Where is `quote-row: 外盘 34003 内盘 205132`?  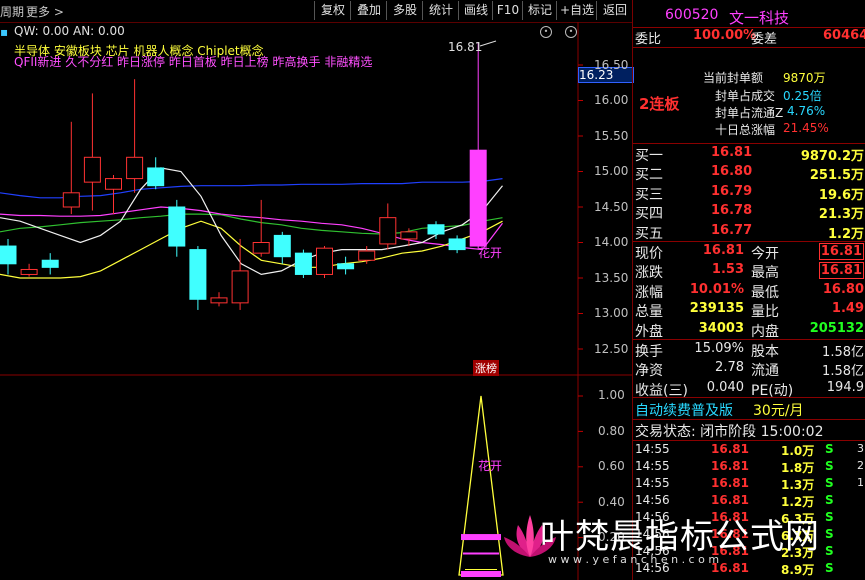
quote-row: 外盘 34003 内盘 205132 is located at coordinates (749, 330).